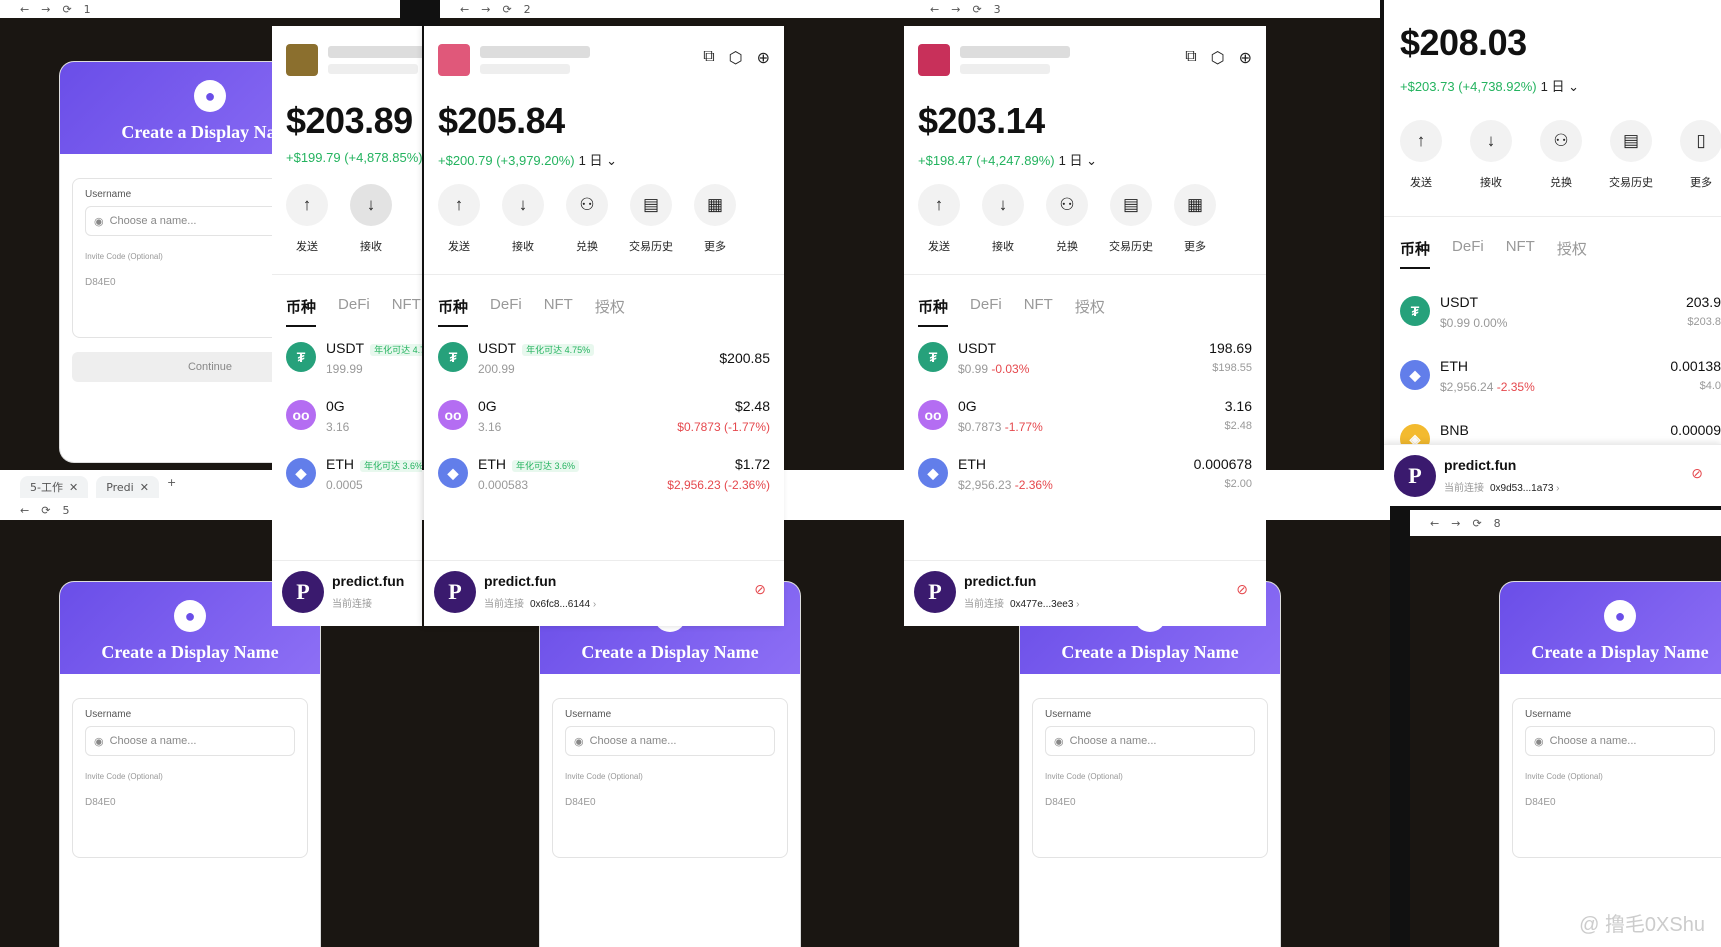 This screenshot has width=1721, height=947. I want to click on token-row: oo 0G 3.16 $2.48 $0.7873 (-1.77%), so click(604, 425).